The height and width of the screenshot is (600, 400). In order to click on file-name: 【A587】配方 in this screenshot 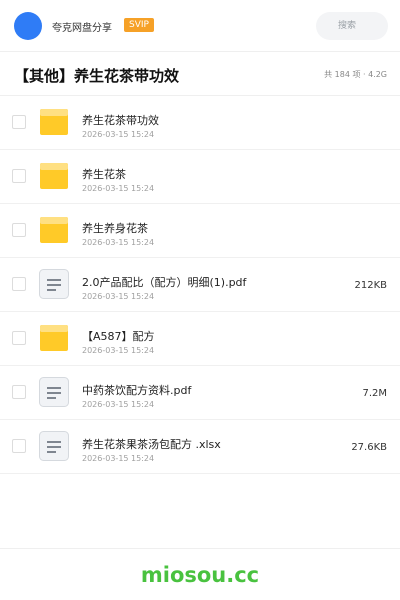, I will do `click(118, 336)`.